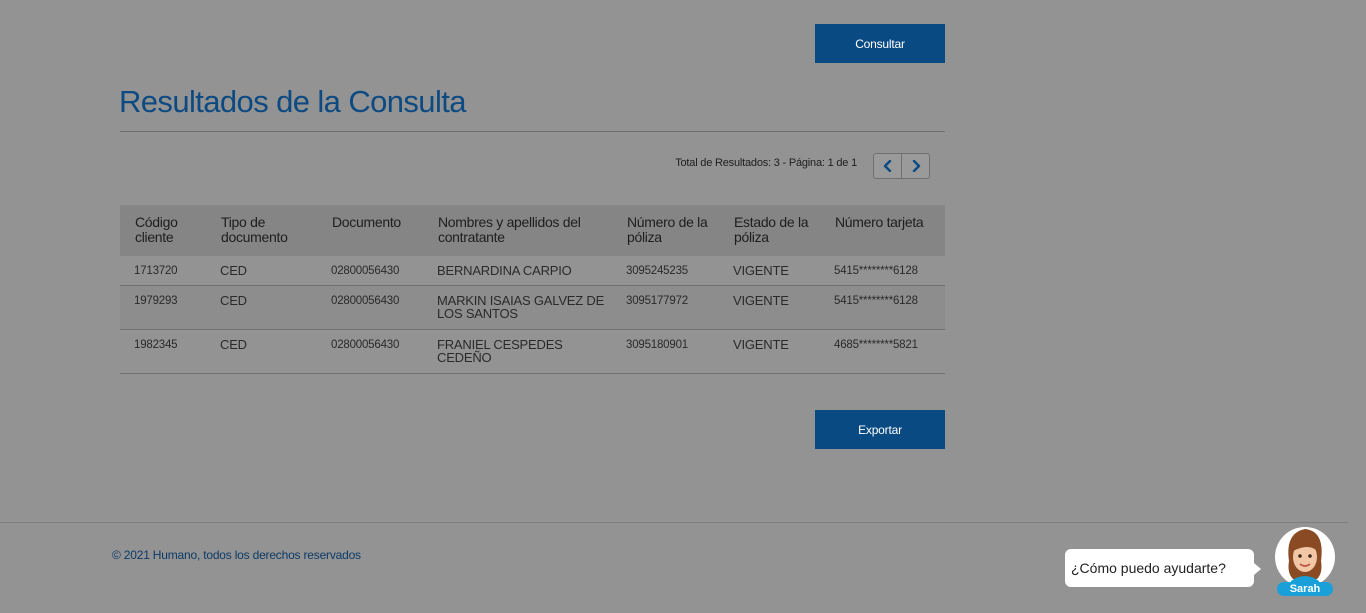  I want to click on pagination-summary: Total de Resultados: 3 - Página: 1 de 1, so click(766, 163).